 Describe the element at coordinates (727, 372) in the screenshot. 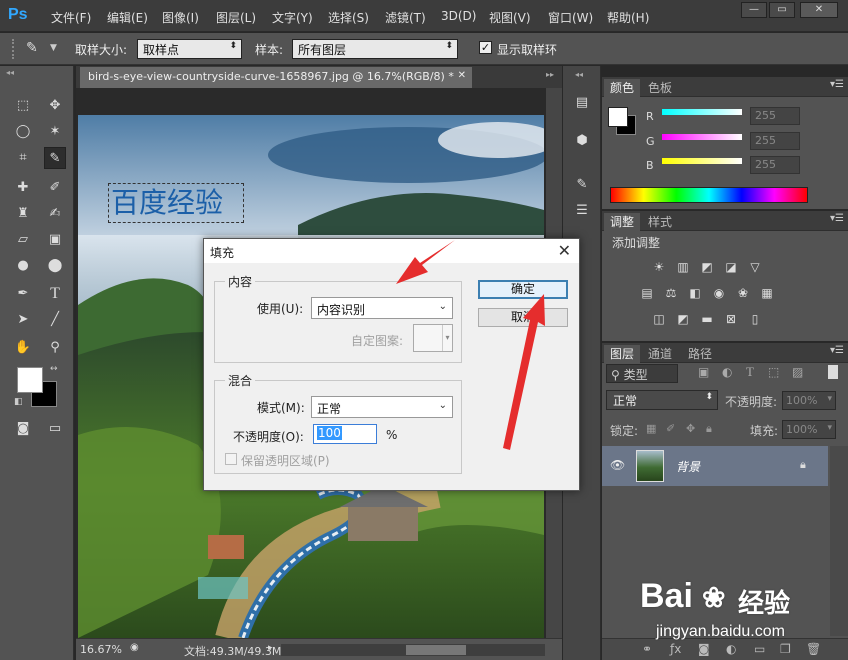

I see `filter-adjust-icon: ◐` at that location.